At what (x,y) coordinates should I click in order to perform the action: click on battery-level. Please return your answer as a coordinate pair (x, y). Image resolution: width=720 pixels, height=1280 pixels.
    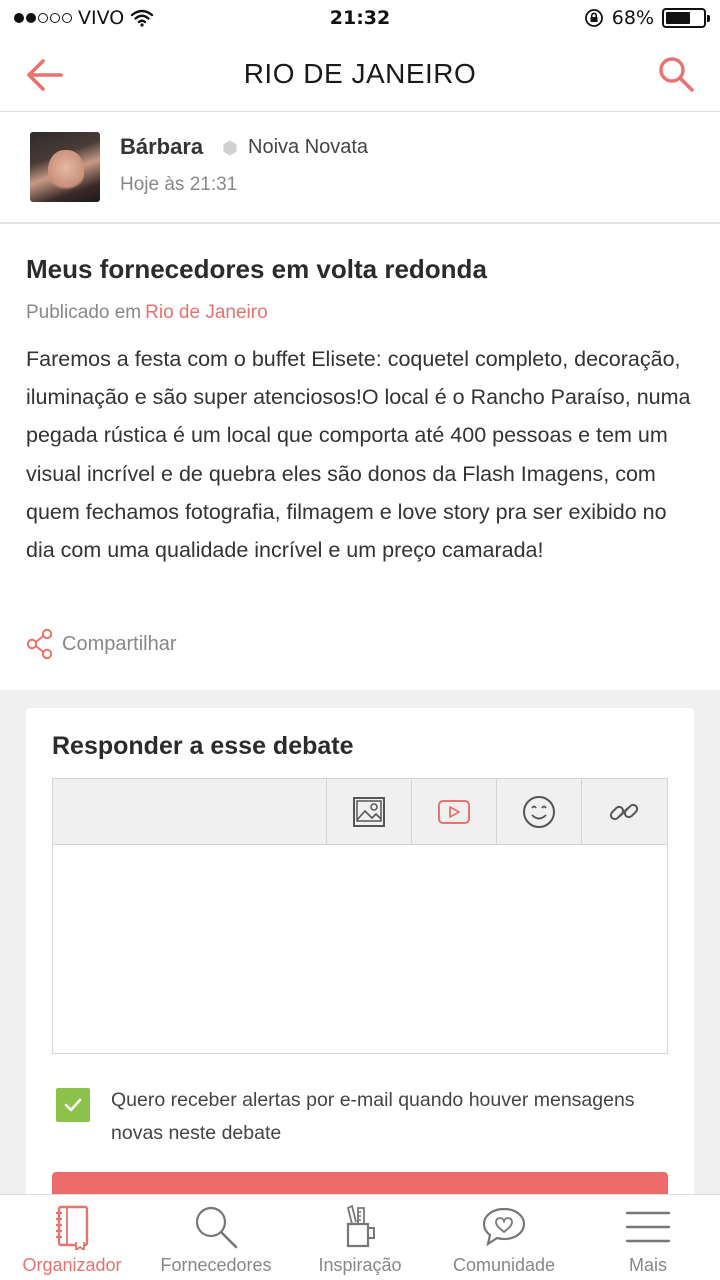
    Looking at the image, I should click on (678, 18).